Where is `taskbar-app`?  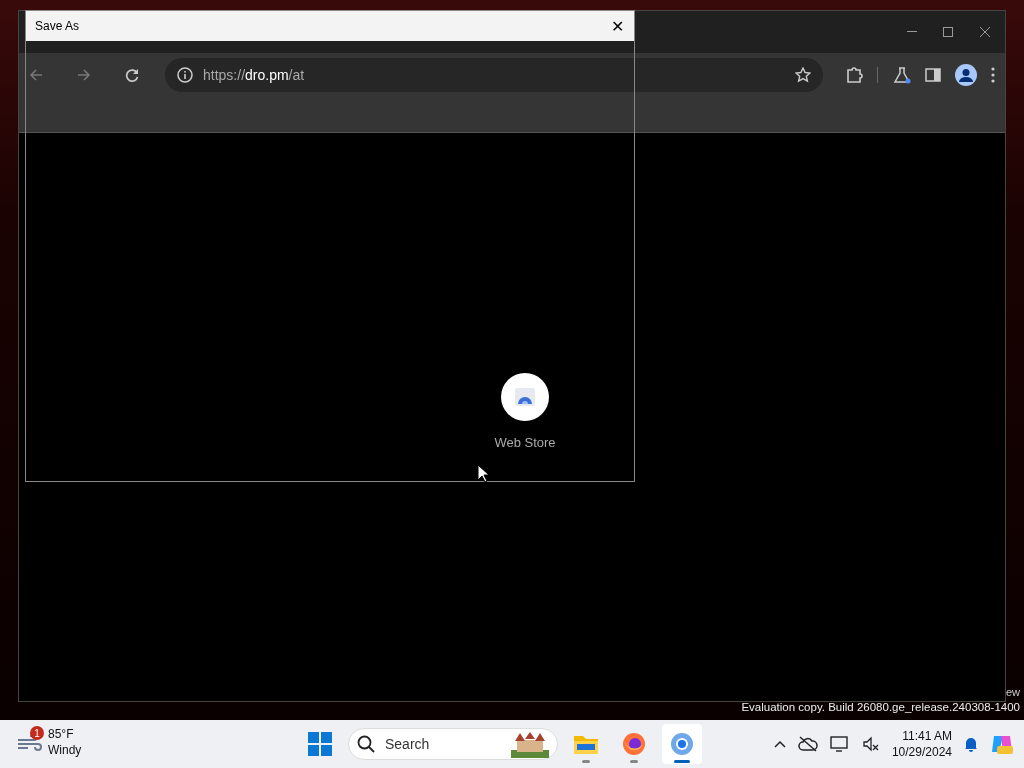 taskbar-app is located at coordinates (682, 744).